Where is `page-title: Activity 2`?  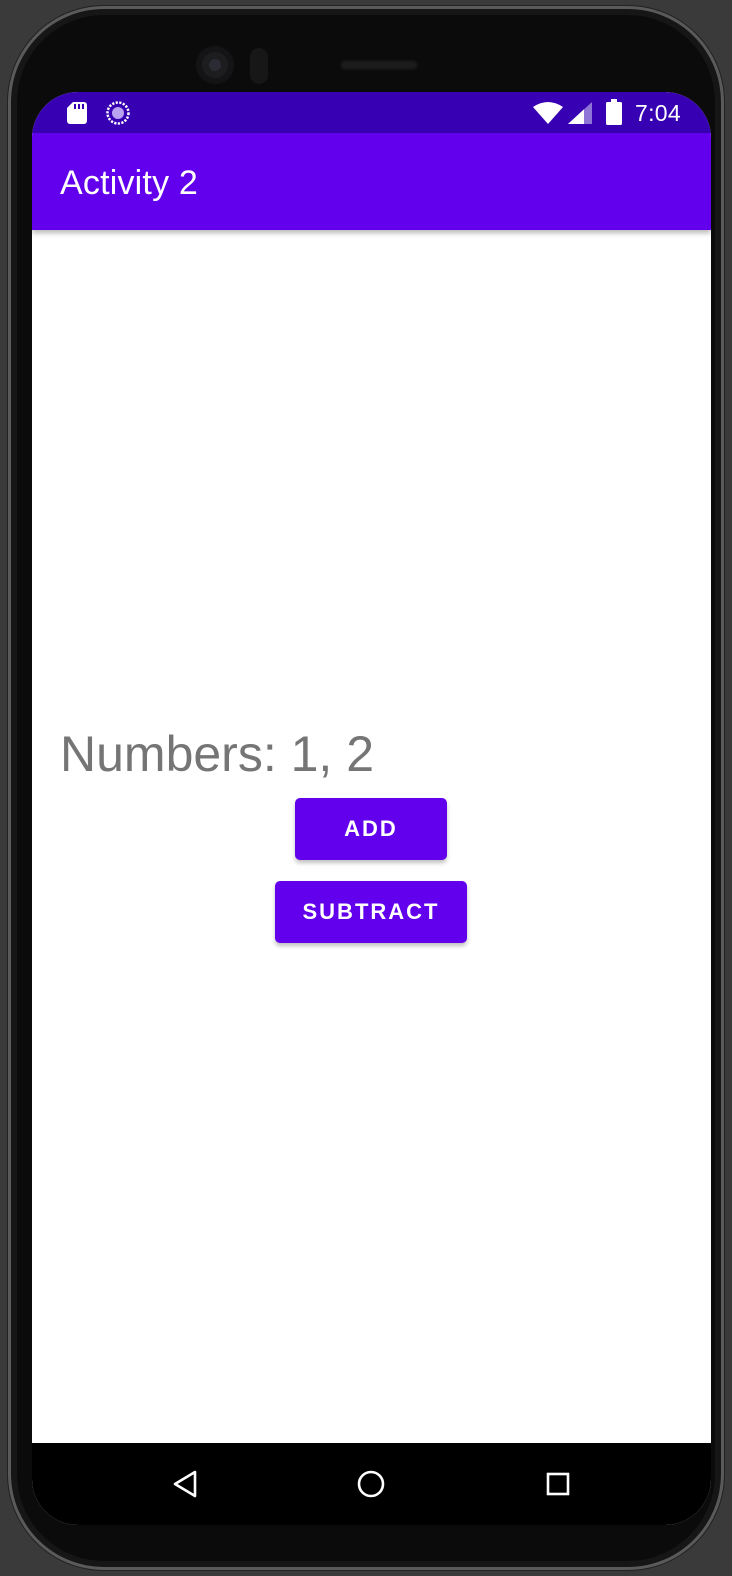 page-title: Activity 2 is located at coordinates (129, 183).